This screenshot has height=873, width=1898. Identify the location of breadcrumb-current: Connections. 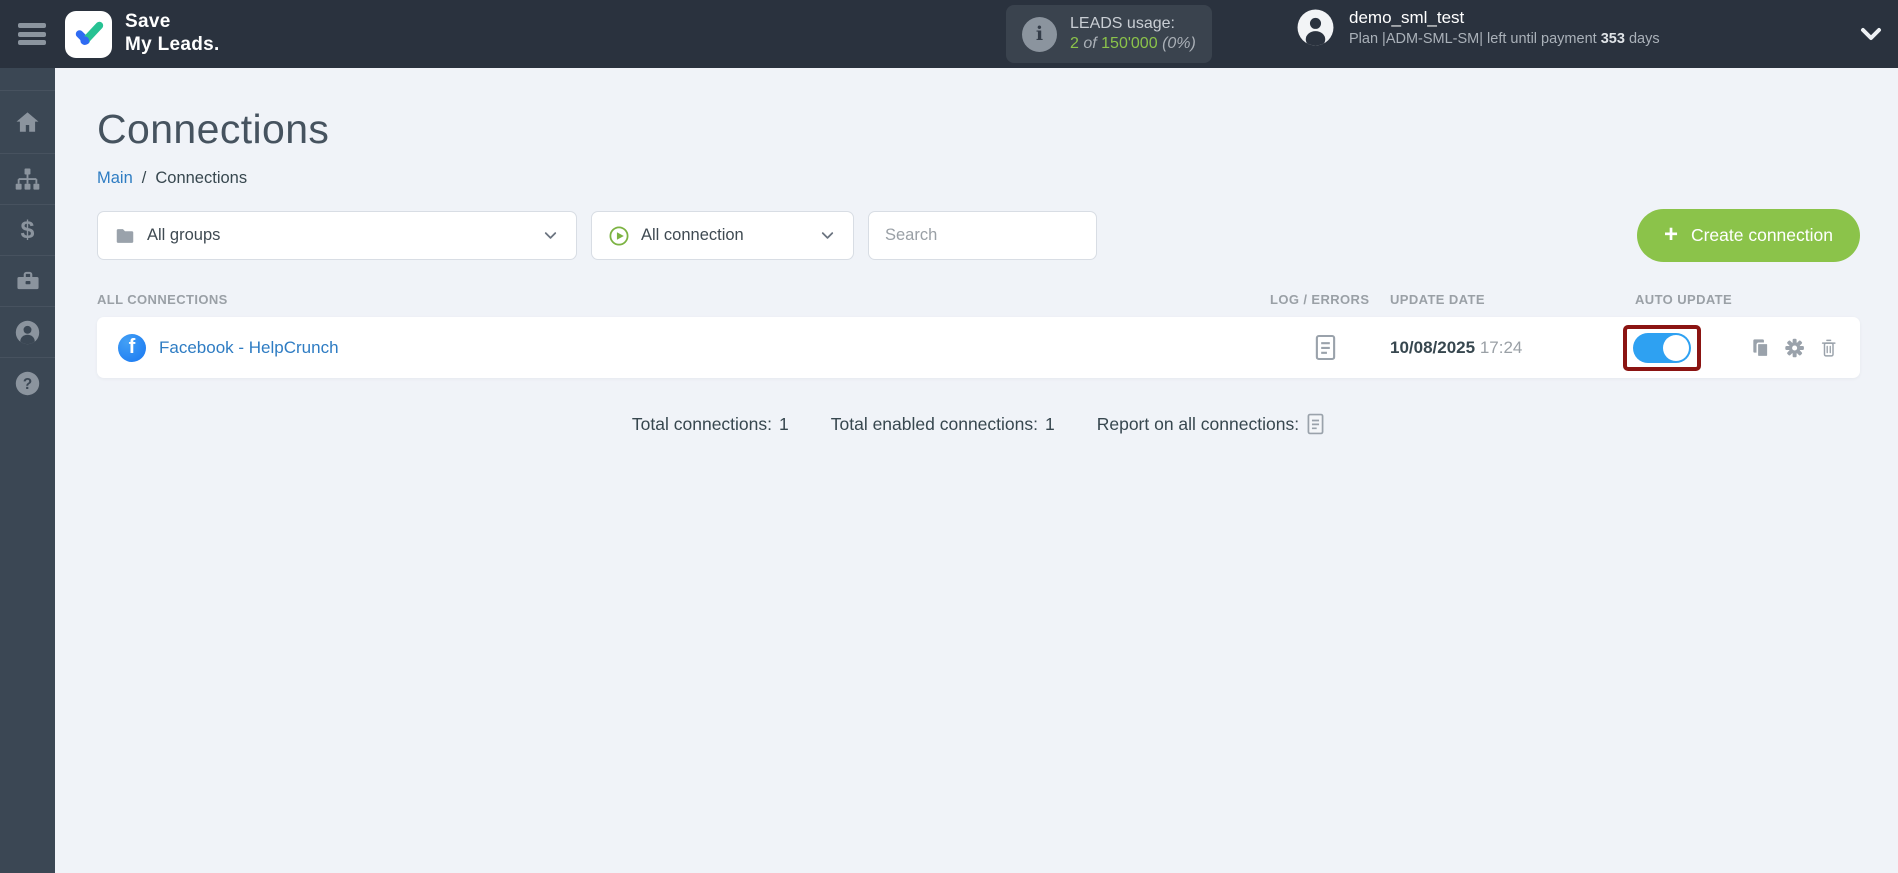
(201, 178).